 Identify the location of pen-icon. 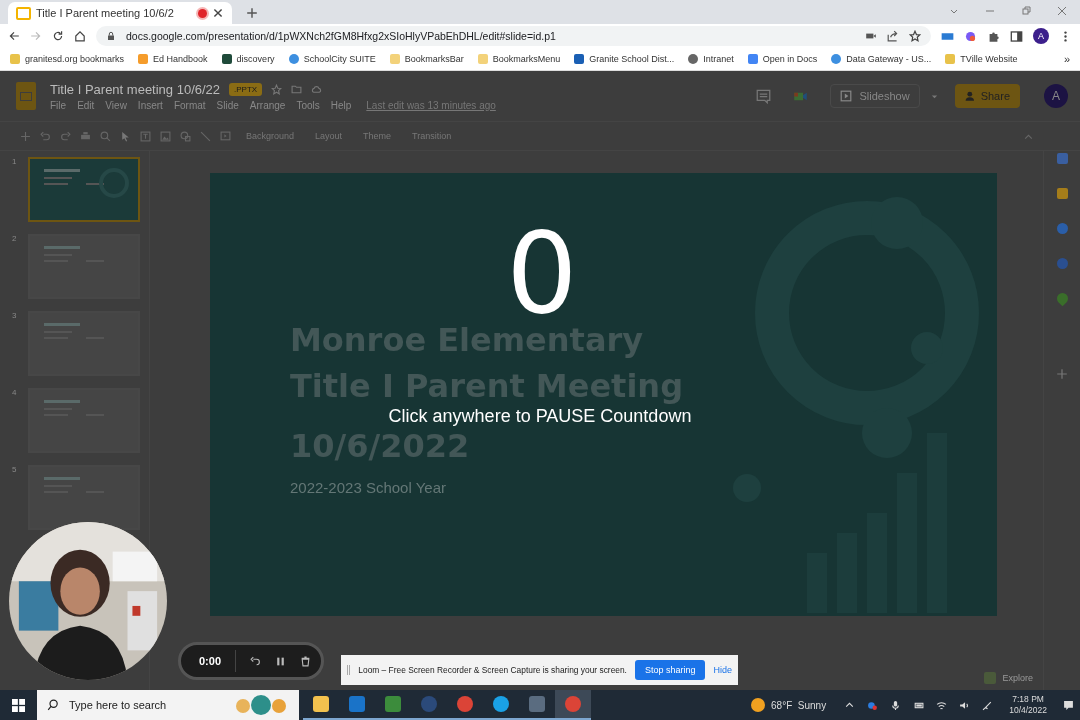
(988, 705).